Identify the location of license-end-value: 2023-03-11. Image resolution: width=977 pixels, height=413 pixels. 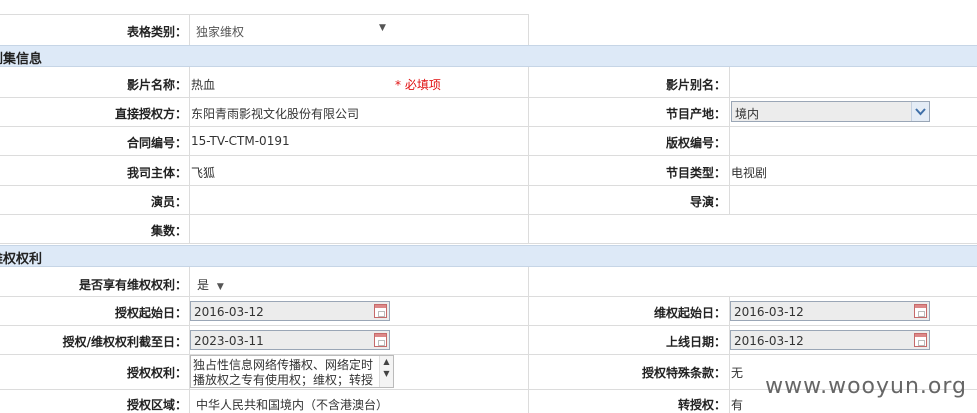
(229, 341).